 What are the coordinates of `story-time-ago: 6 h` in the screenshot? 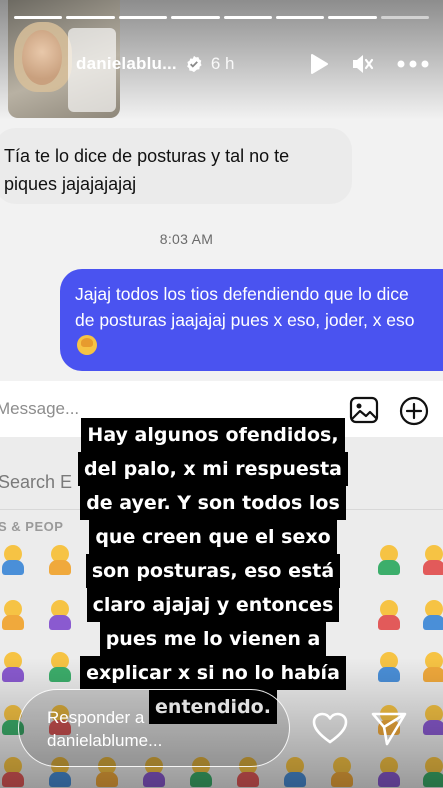 It's located at (222, 63).